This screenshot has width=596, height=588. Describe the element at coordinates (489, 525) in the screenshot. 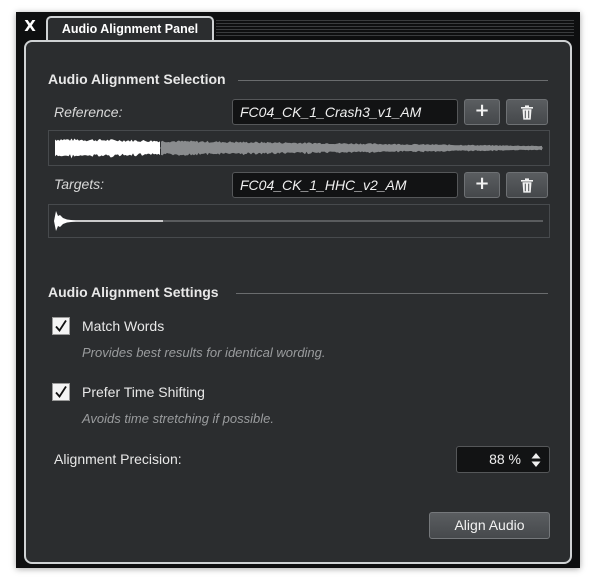

I see `align-audio-button: Align Audio` at that location.